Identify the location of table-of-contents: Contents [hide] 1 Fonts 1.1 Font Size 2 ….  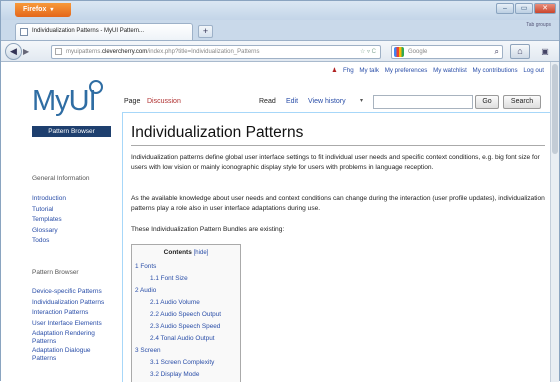
(186, 313).